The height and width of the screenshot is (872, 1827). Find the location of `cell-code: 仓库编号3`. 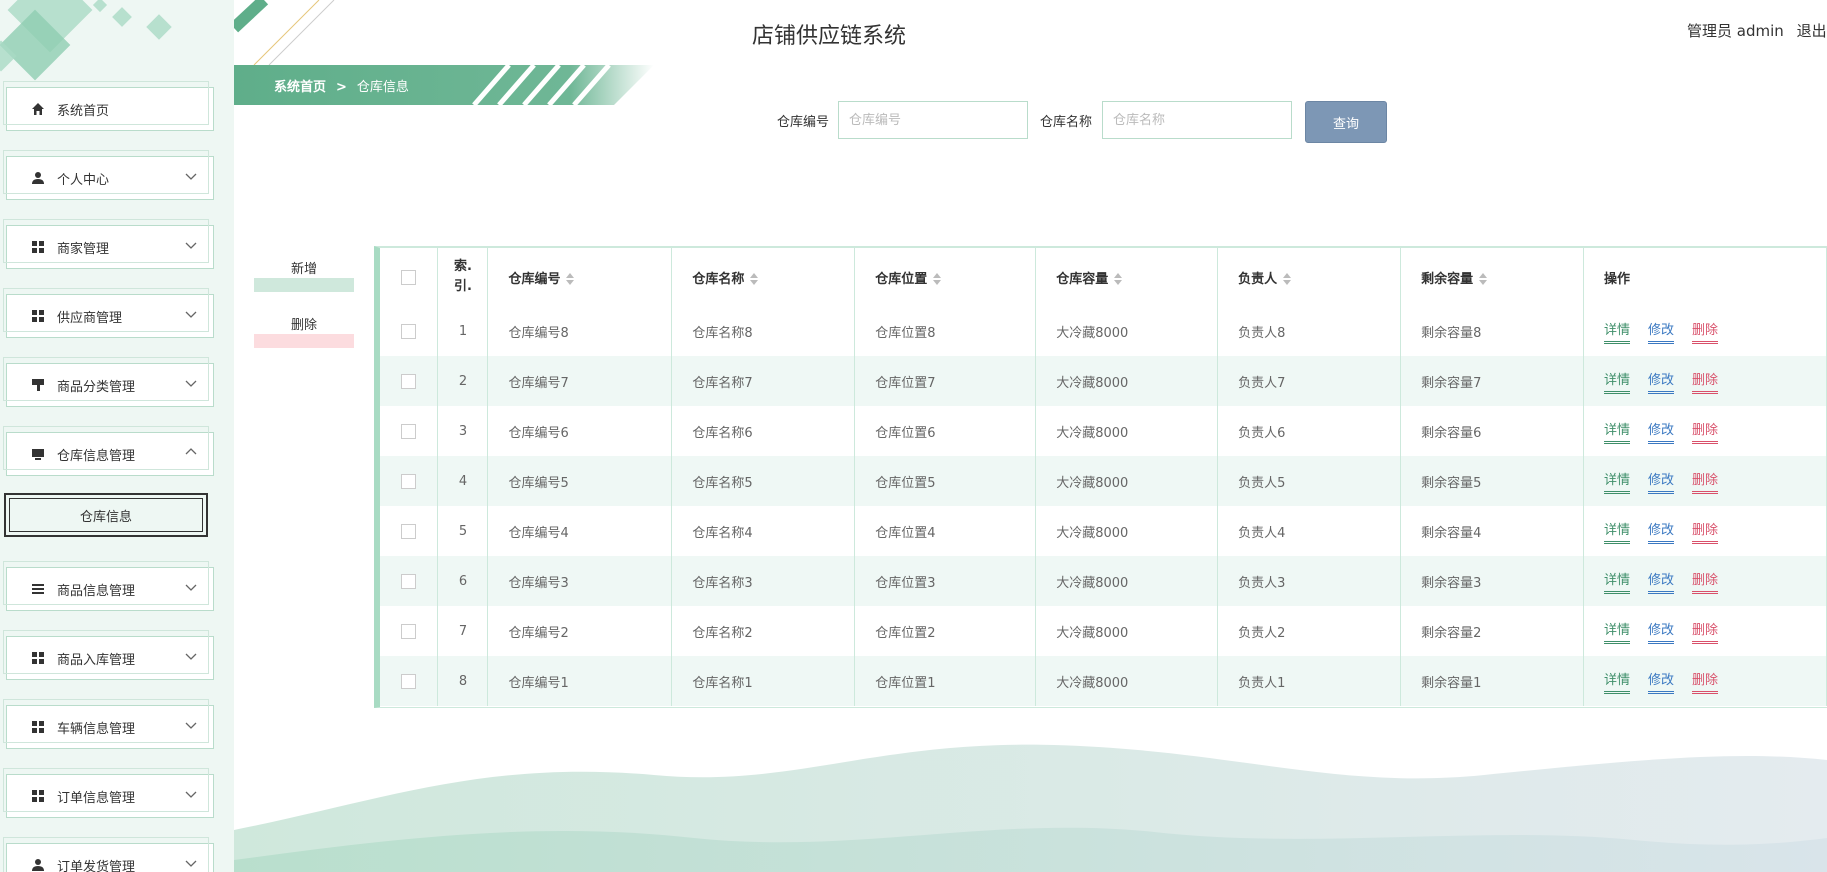

cell-code: 仓库编号3 is located at coordinates (580, 581).